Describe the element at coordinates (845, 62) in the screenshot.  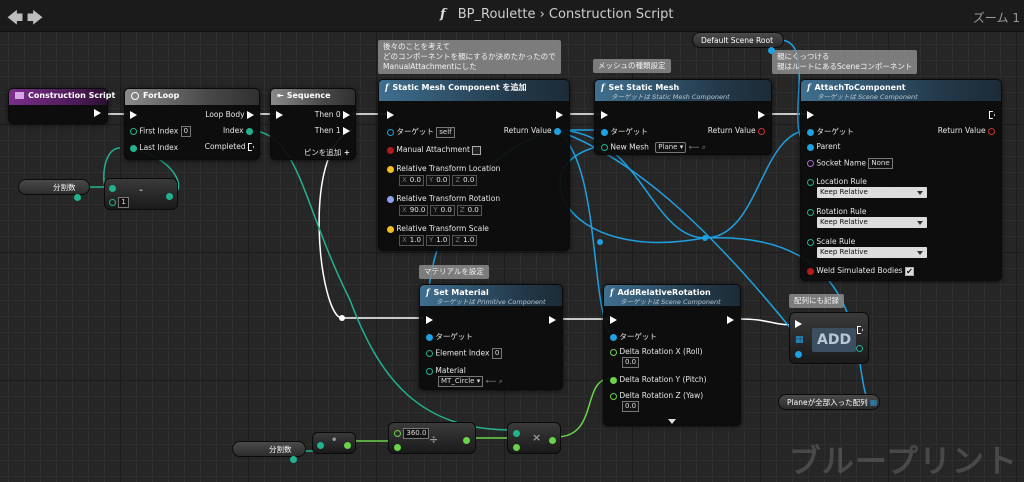
I see `comment-attach: 親にくっつける 親はルートにあるSceneコンポーネント` at that location.